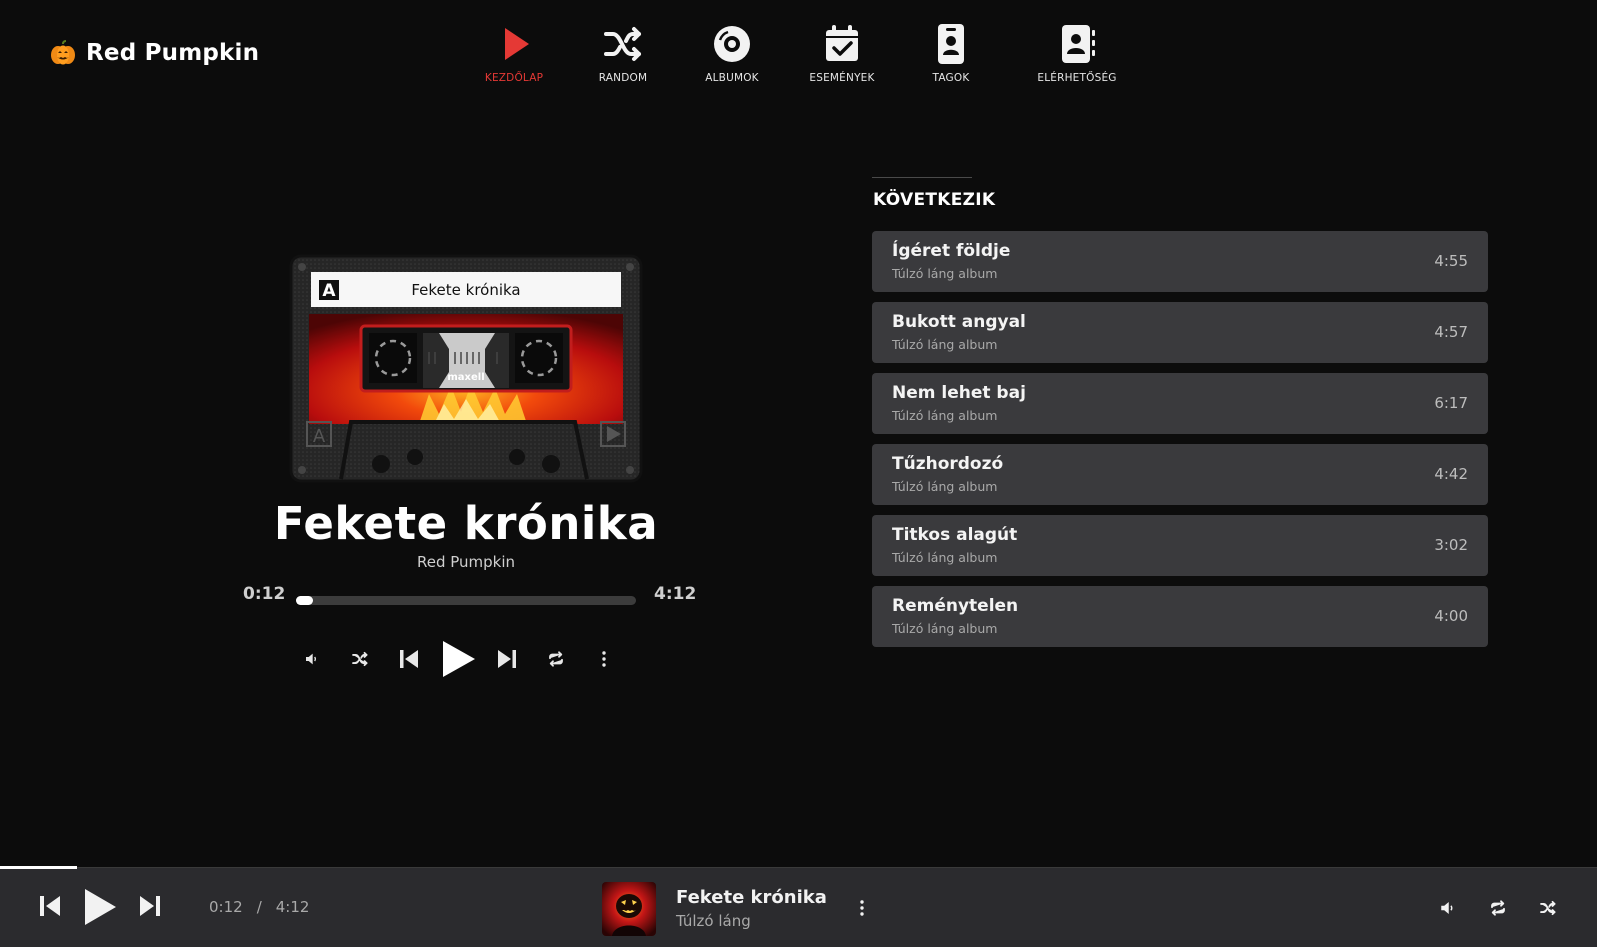 This screenshot has width=1597, height=947. What do you see at coordinates (951, 44) in the screenshot?
I see `id-badge-icon` at bounding box center [951, 44].